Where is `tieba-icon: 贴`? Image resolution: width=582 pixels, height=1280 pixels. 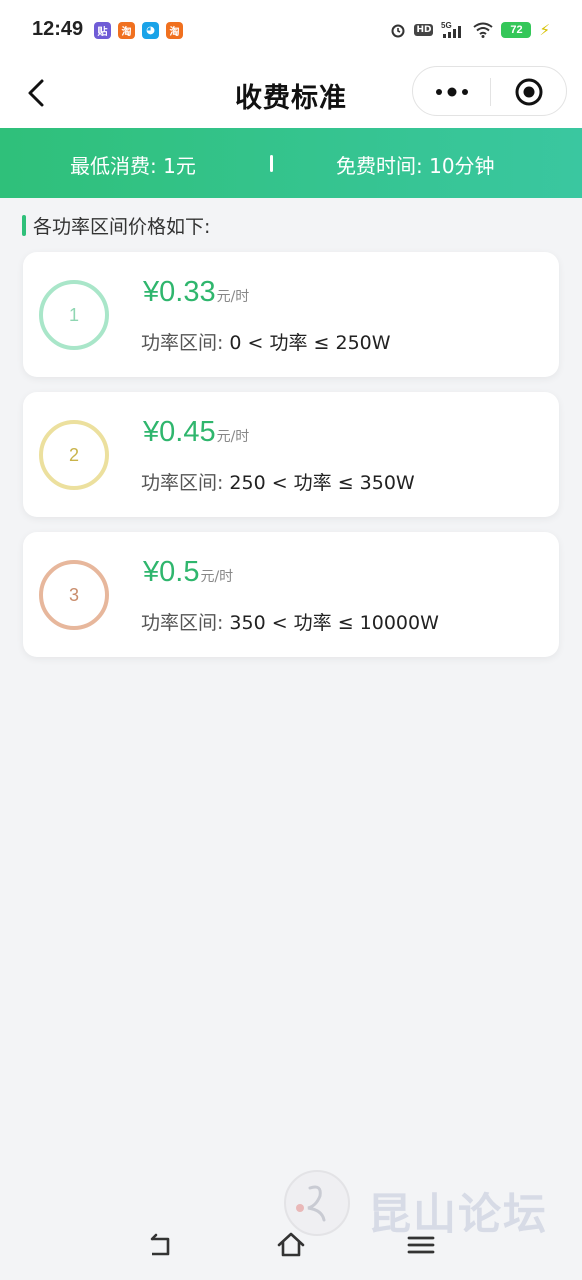 tieba-icon: 贴 is located at coordinates (102, 30).